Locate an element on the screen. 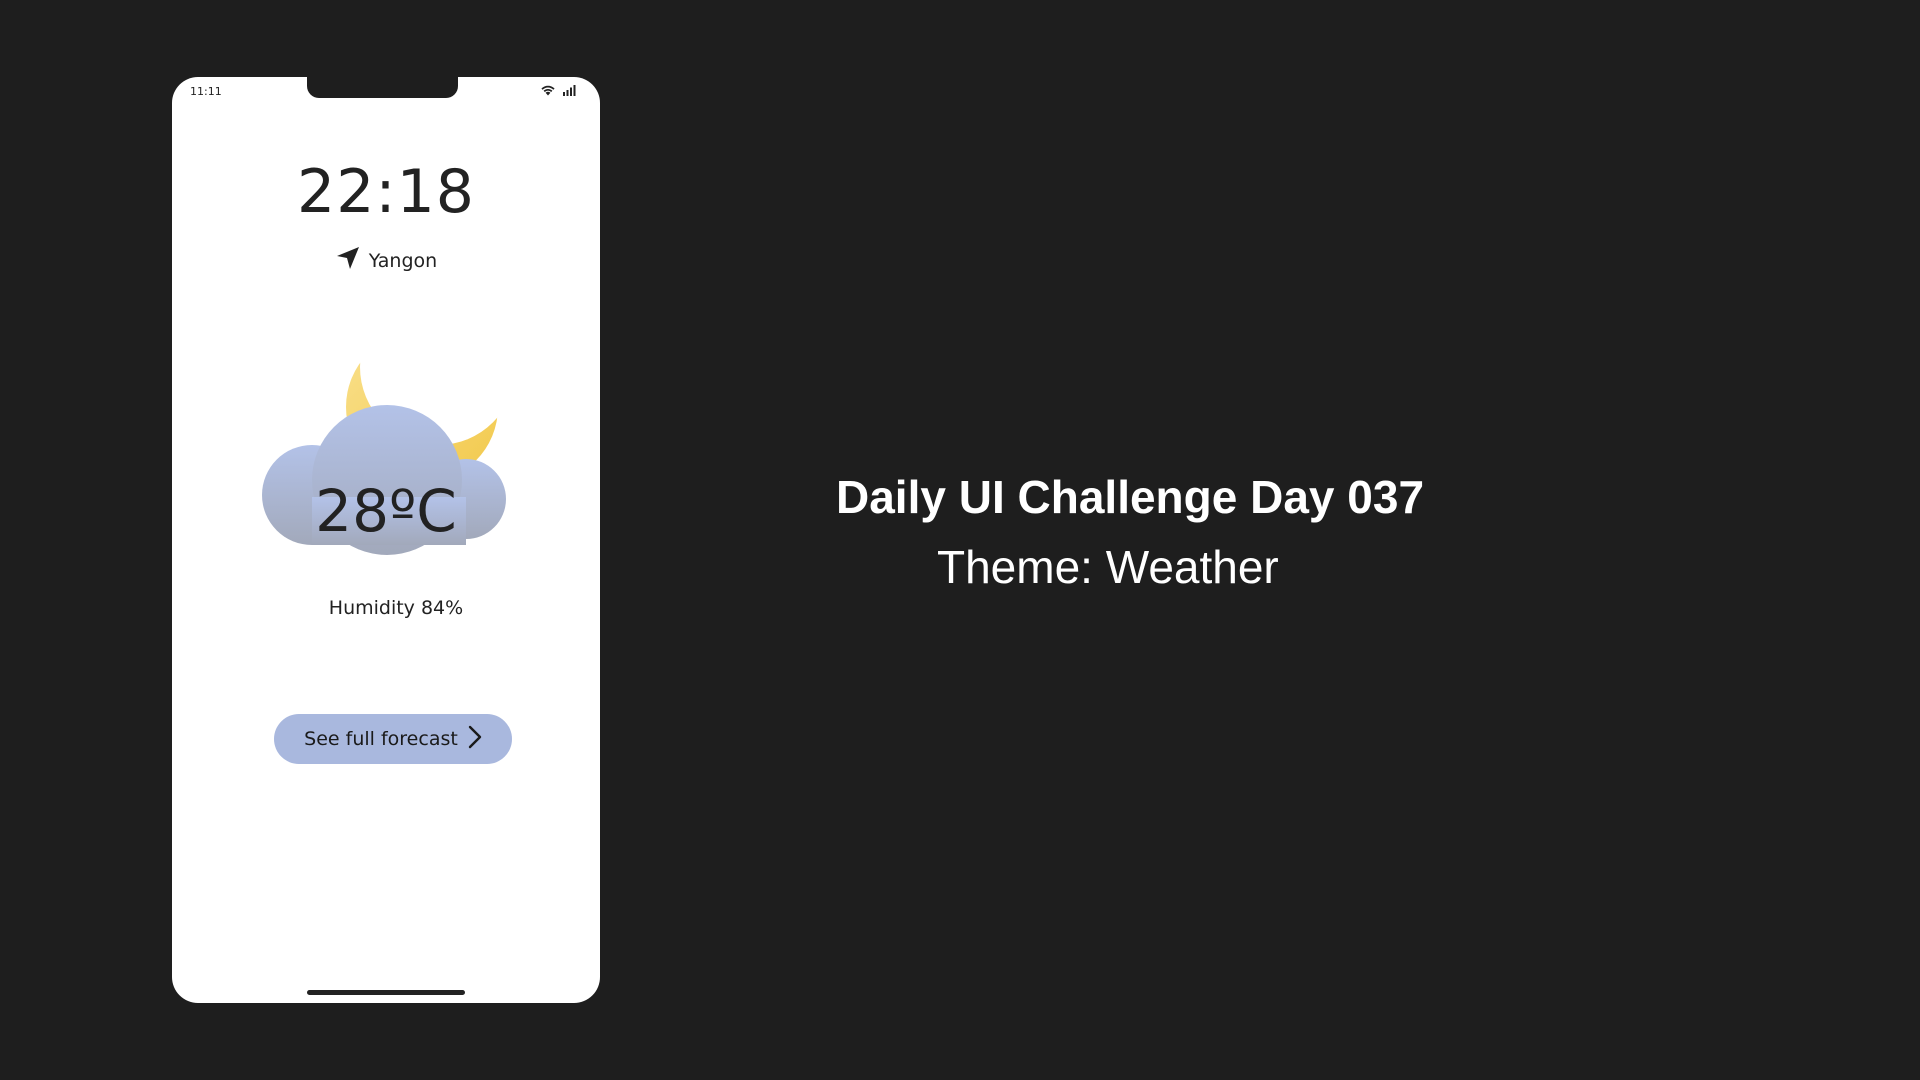 The width and height of the screenshot is (1920, 1080). challenge-title: Daily UI Challenge Day 037 is located at coordinates (1130, 497).